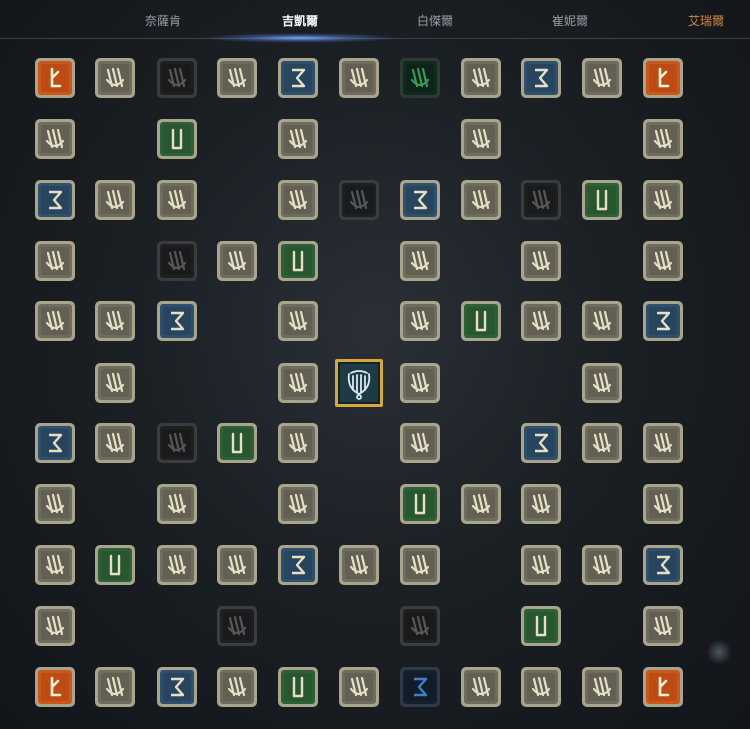 The height and width of the screenshot is (729, 750). I want to click on dark-green-rune-icon, so click(420, 78).